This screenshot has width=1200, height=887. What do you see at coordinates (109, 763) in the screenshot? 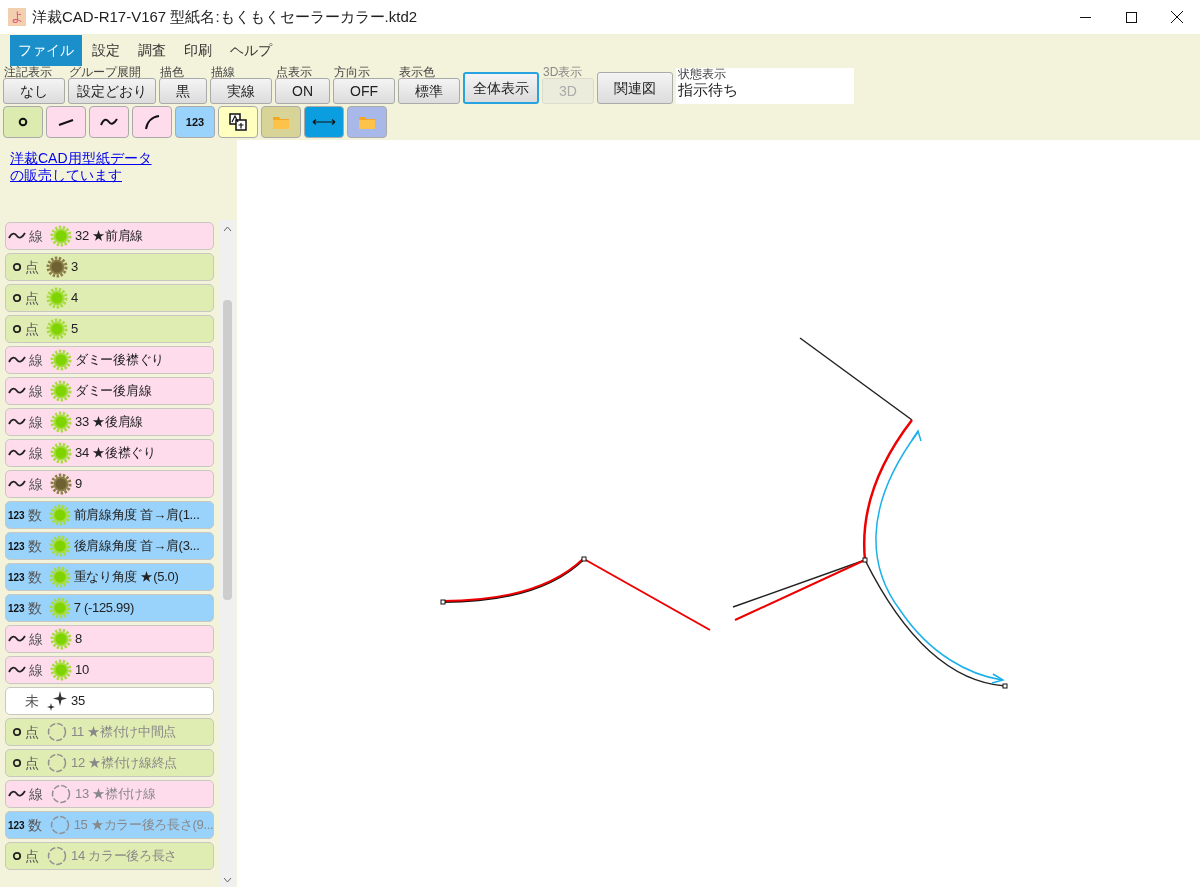
I see `part-row: 点 12 ★襟付け線終点` at bounding box center [109, 763].